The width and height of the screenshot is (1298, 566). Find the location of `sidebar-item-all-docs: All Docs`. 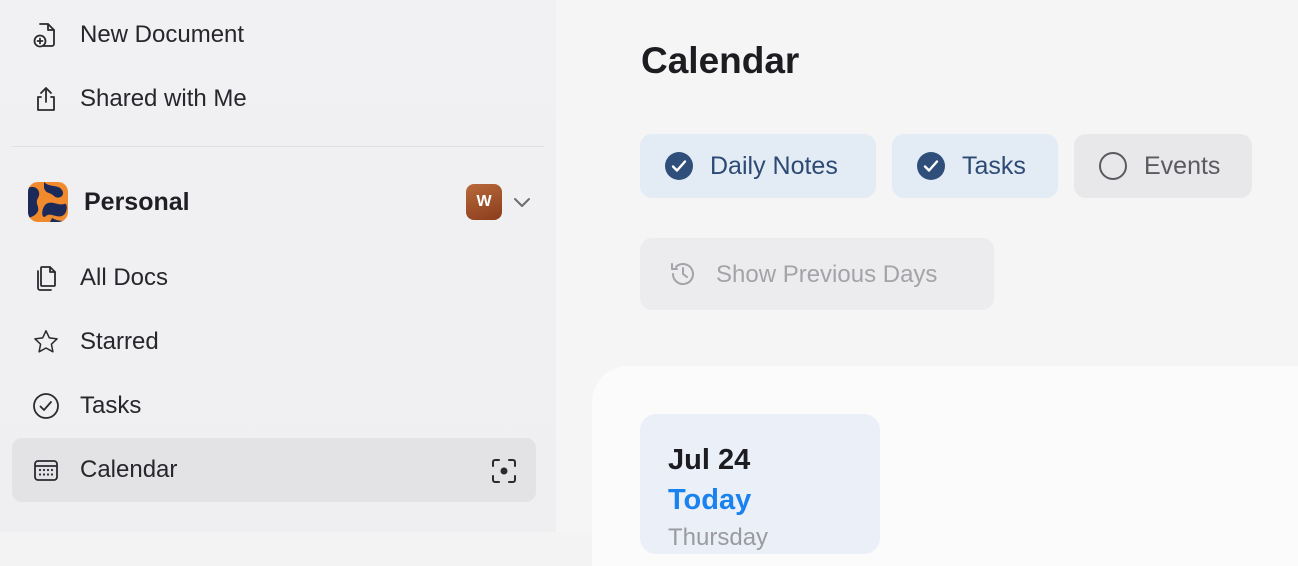

sidebar-item-all-docs: All Docs is located at coordinates (274, 278).